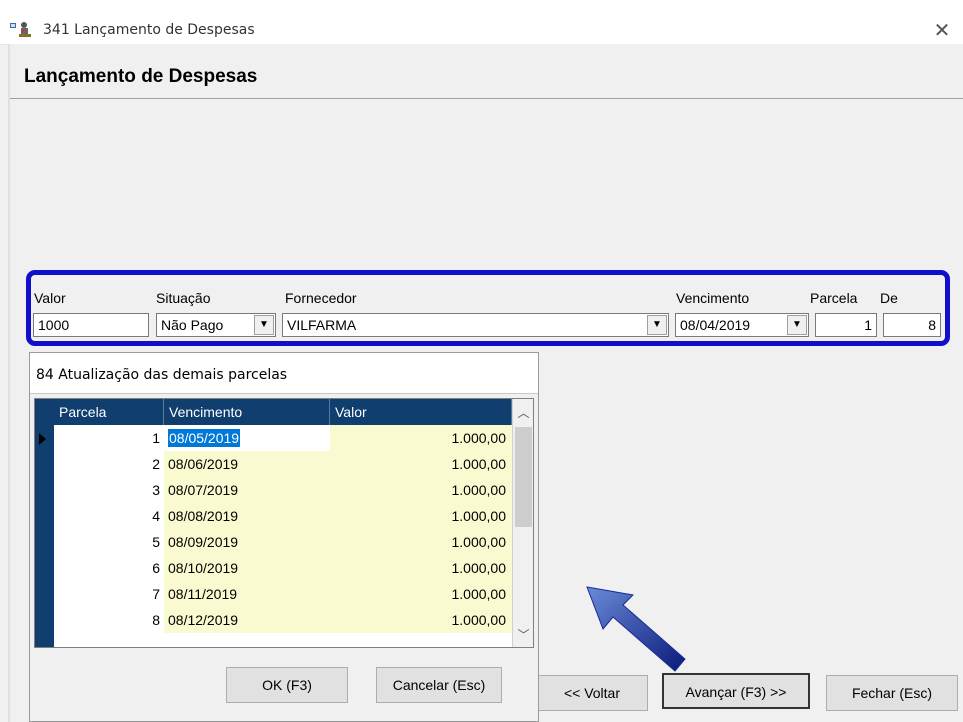  I want to click on ok-button: OK (F3), so click(287, 685).